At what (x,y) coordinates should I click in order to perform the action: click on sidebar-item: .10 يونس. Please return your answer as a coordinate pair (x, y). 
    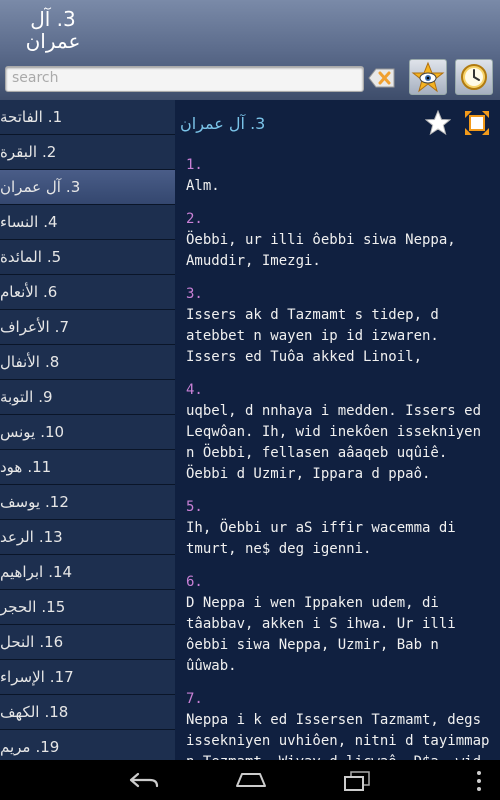
    Looking at the image, I should click on (87, 432).